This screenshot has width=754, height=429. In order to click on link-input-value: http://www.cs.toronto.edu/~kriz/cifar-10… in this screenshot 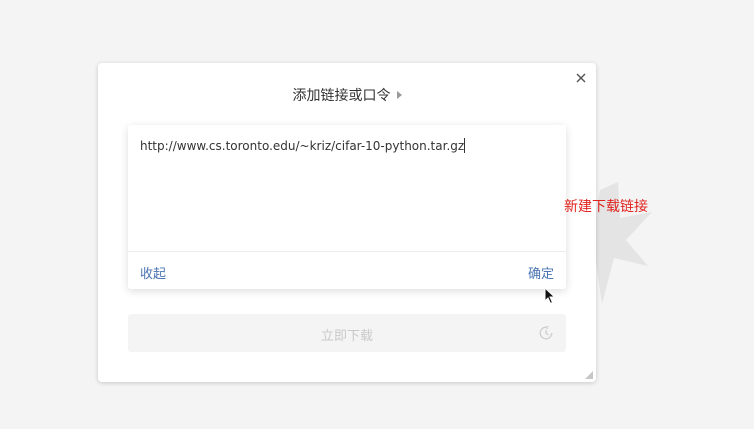, I will do `click(302, 146)`.